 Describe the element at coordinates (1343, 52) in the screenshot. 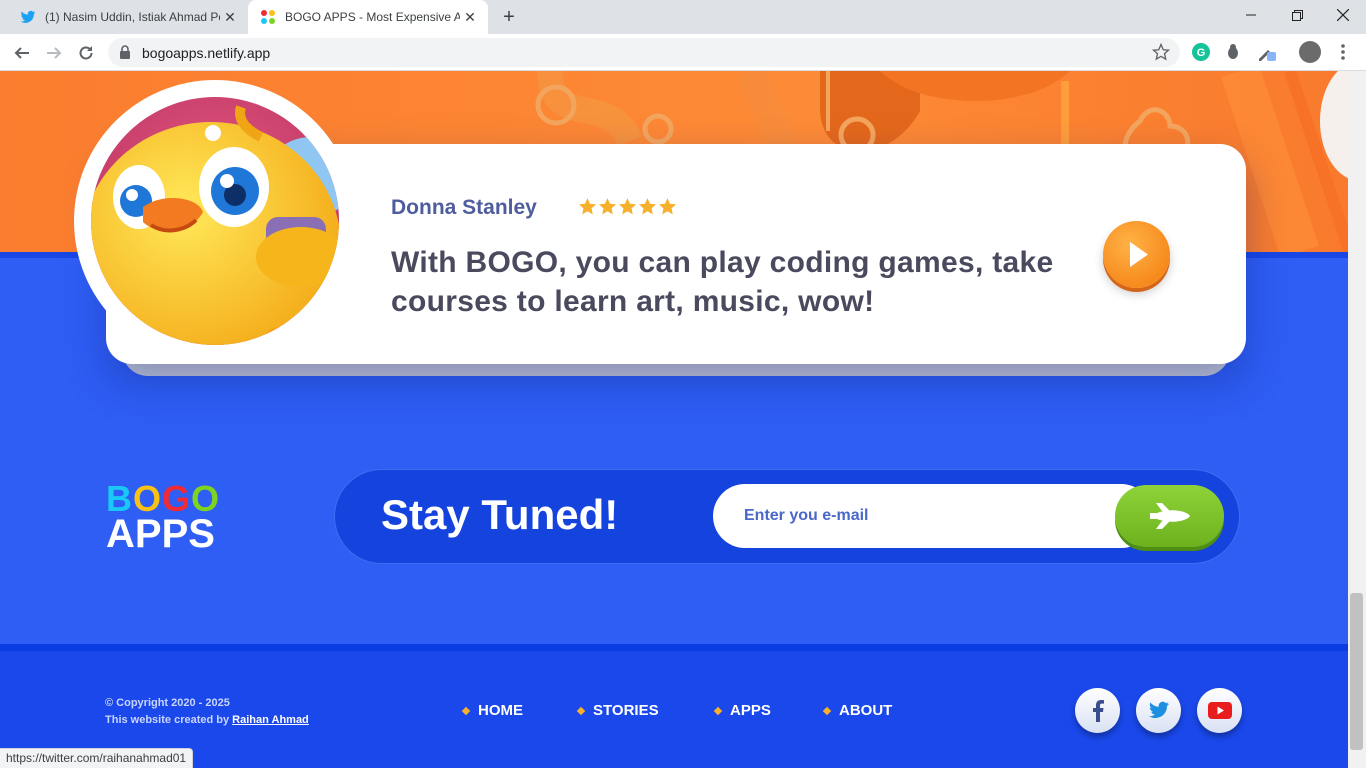

I see `menu-dots-icon` at that location.